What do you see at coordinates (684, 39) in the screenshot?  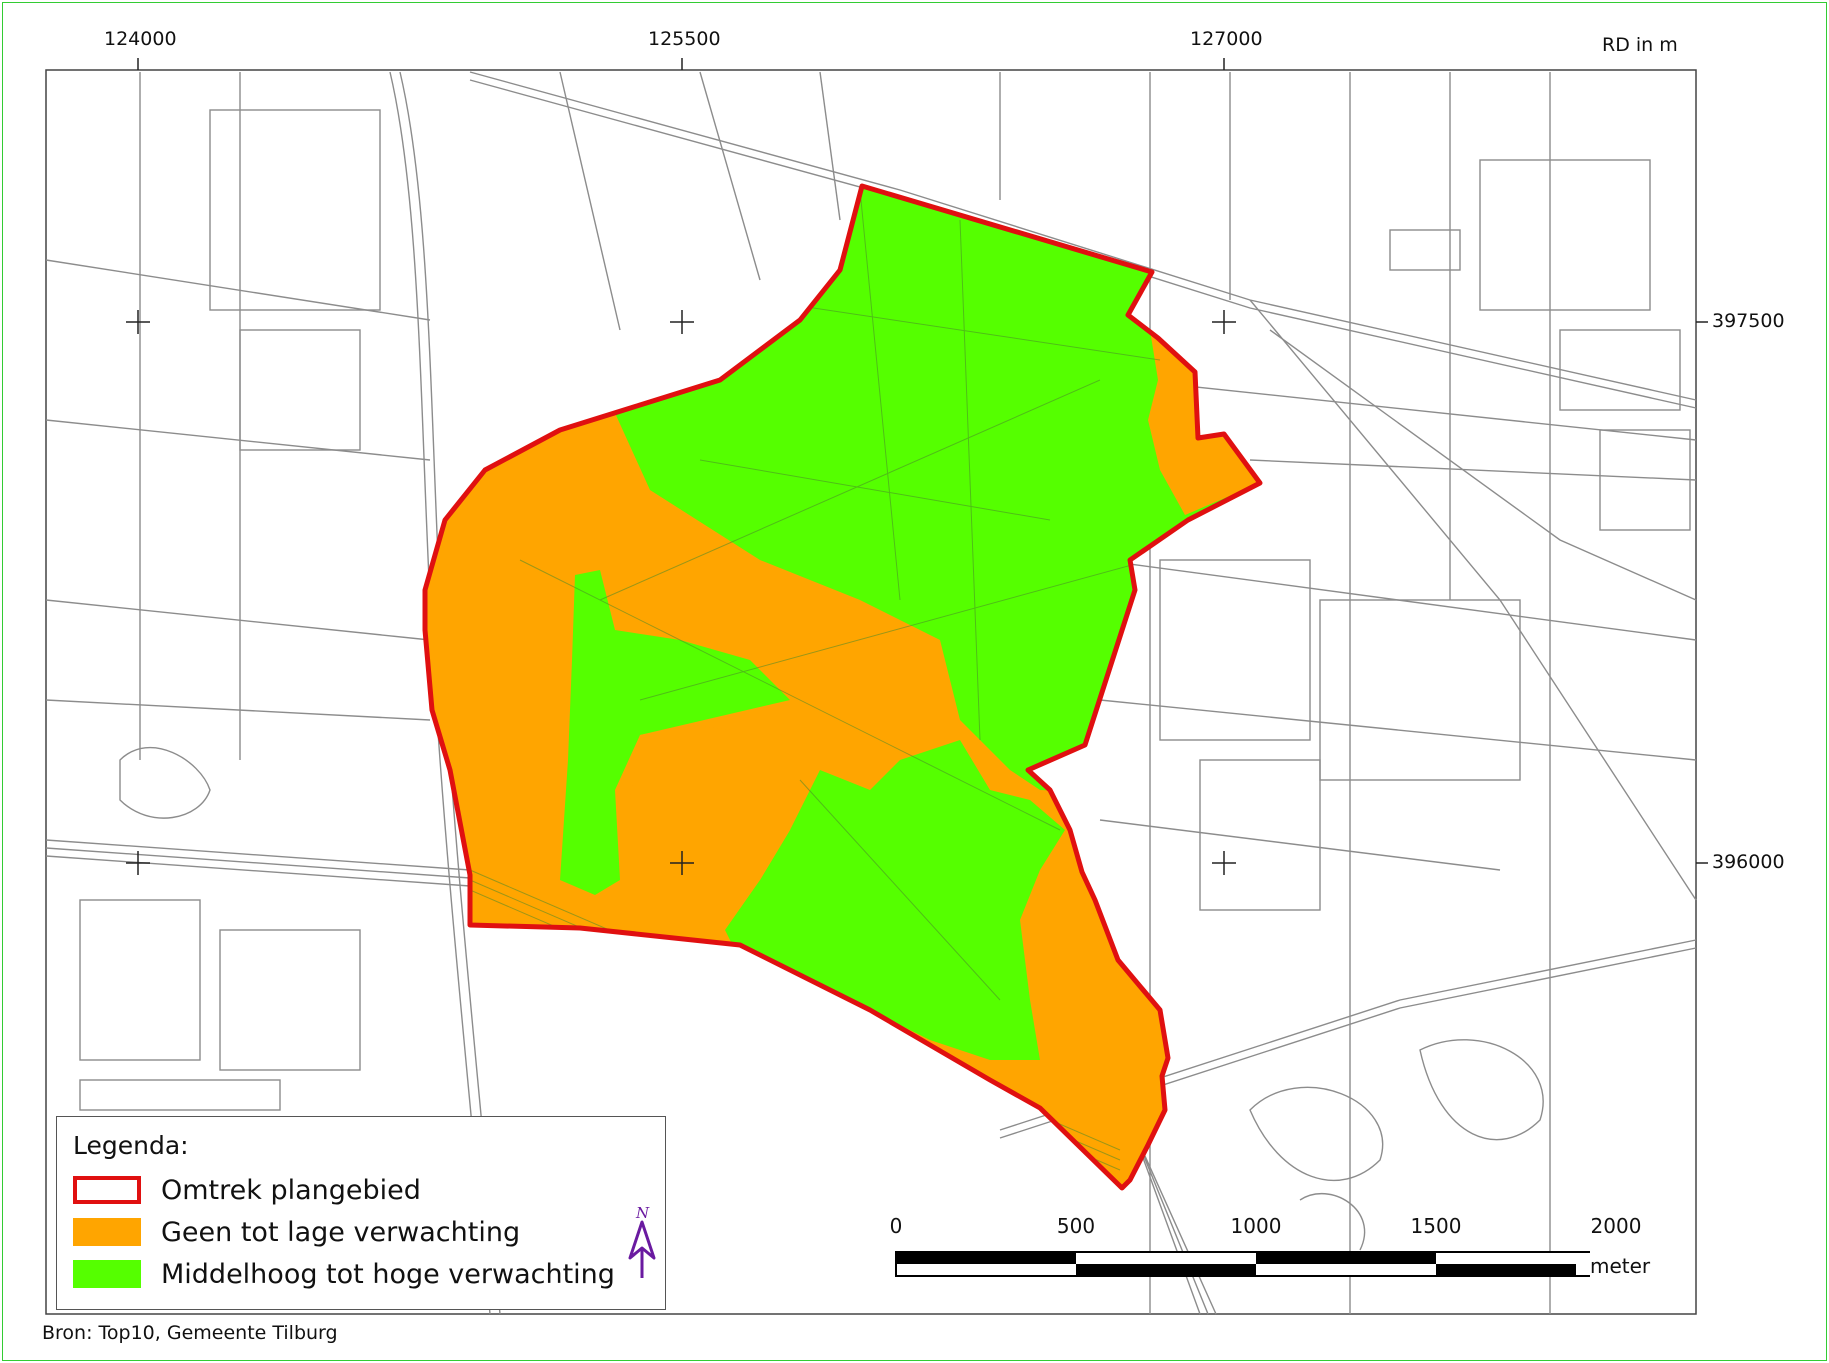 I see `x-tick-label: 125500` at bounding box center [684, 39].